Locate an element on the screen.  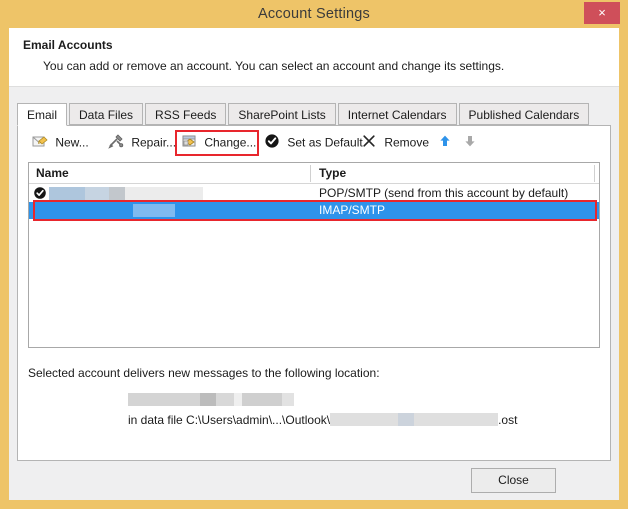
set-as-default-label: Set as Default is located at coordinates (325, 142).